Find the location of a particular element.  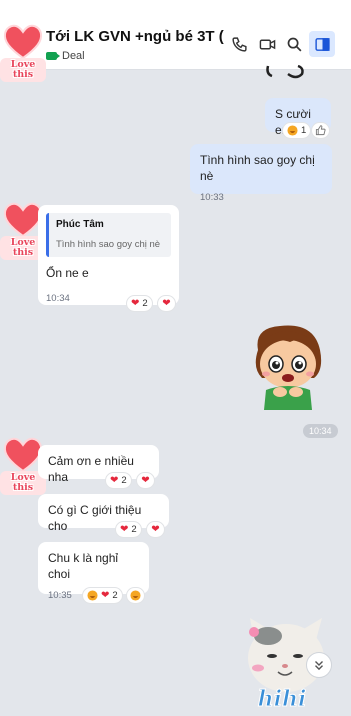

message-time: 10:33 is located at coordinates (212, 197).